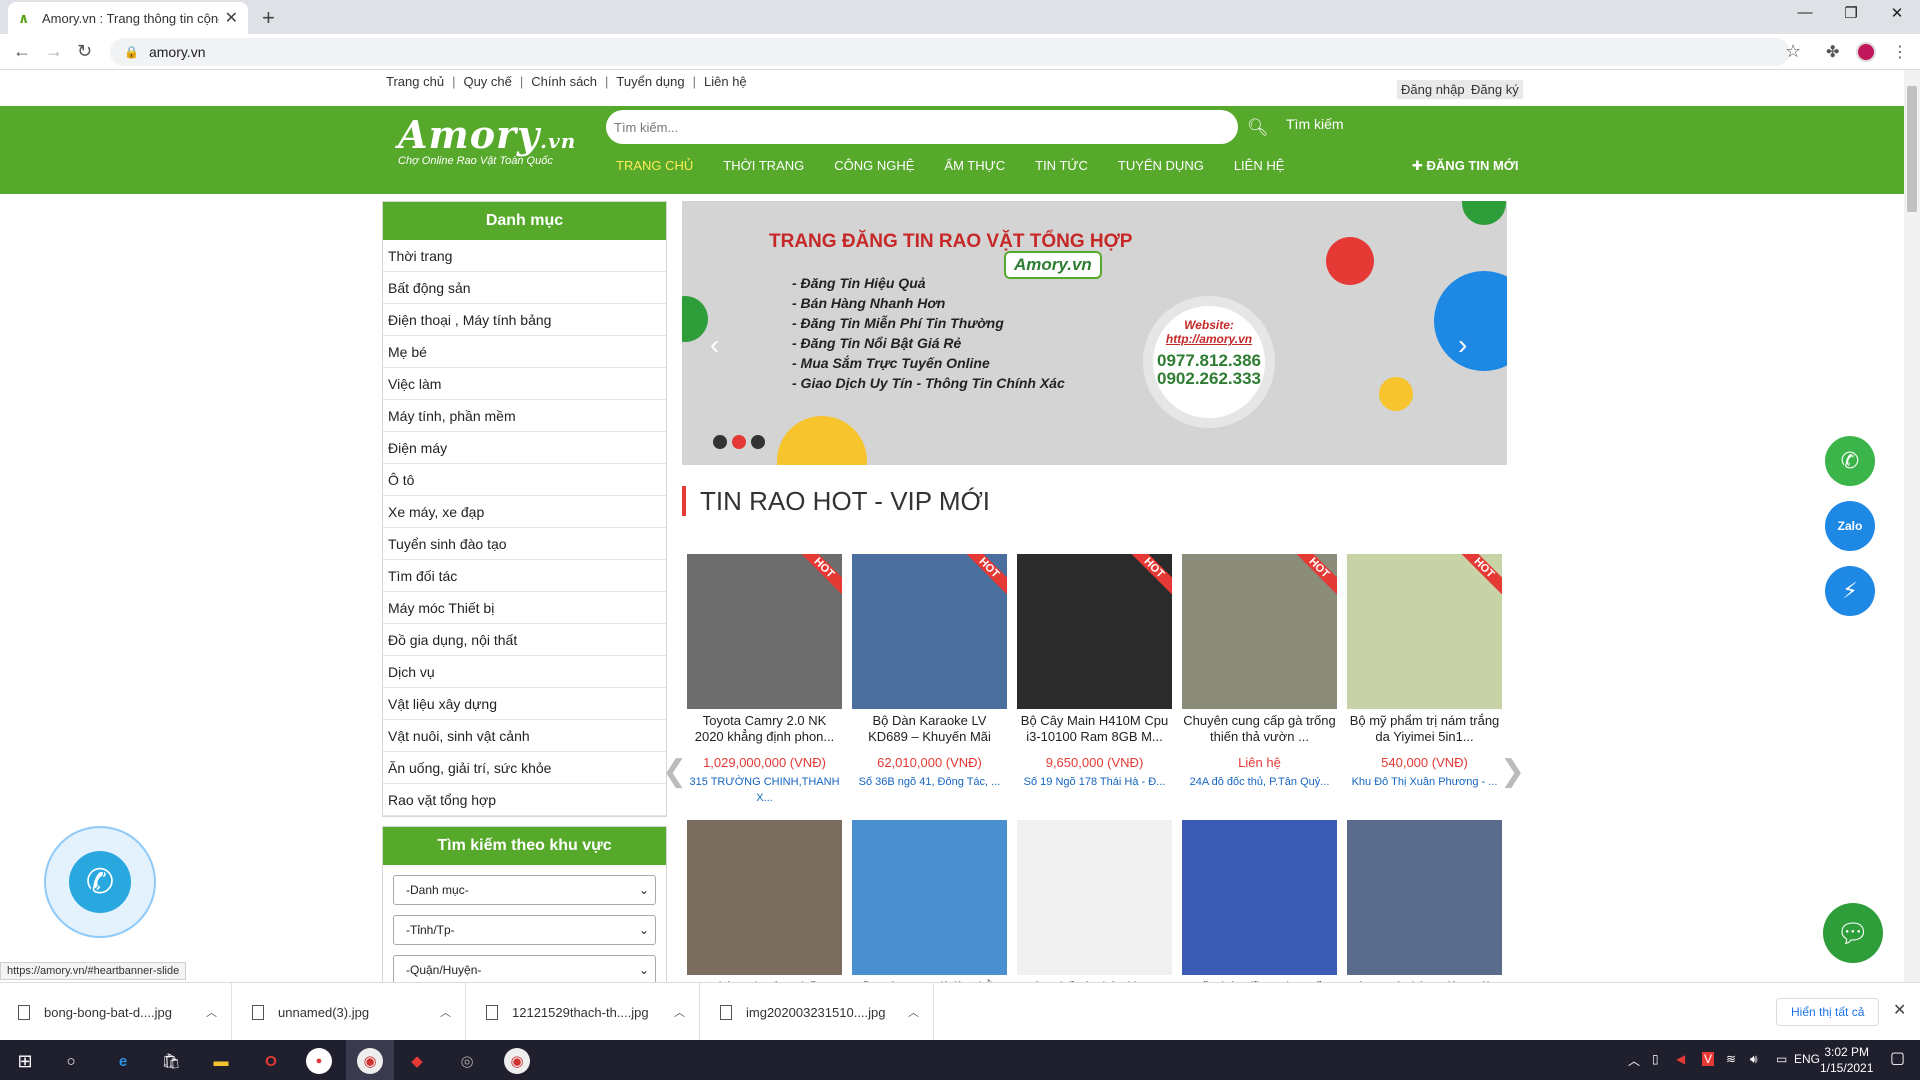 This screenshot has height=1080, width=1920. Describe the element at coordinates (974, 165) in the screenshot. I see `nav-food: ẨM THỰC` at that location.